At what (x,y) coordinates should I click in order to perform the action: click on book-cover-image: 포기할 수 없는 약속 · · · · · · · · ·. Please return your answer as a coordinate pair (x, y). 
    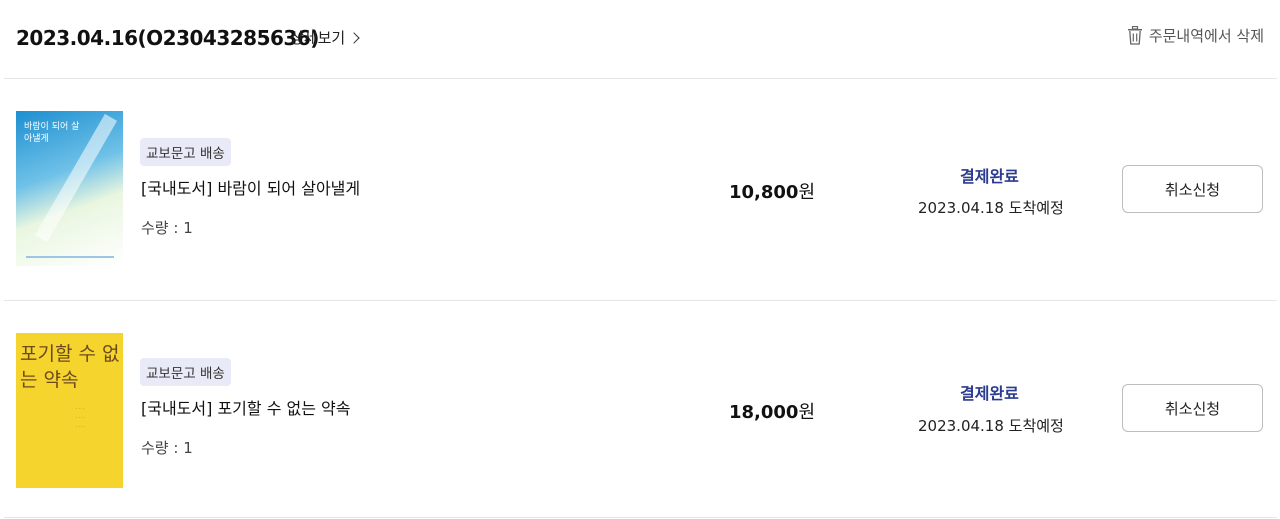
    Looking at the image, I should click on (69, 410).